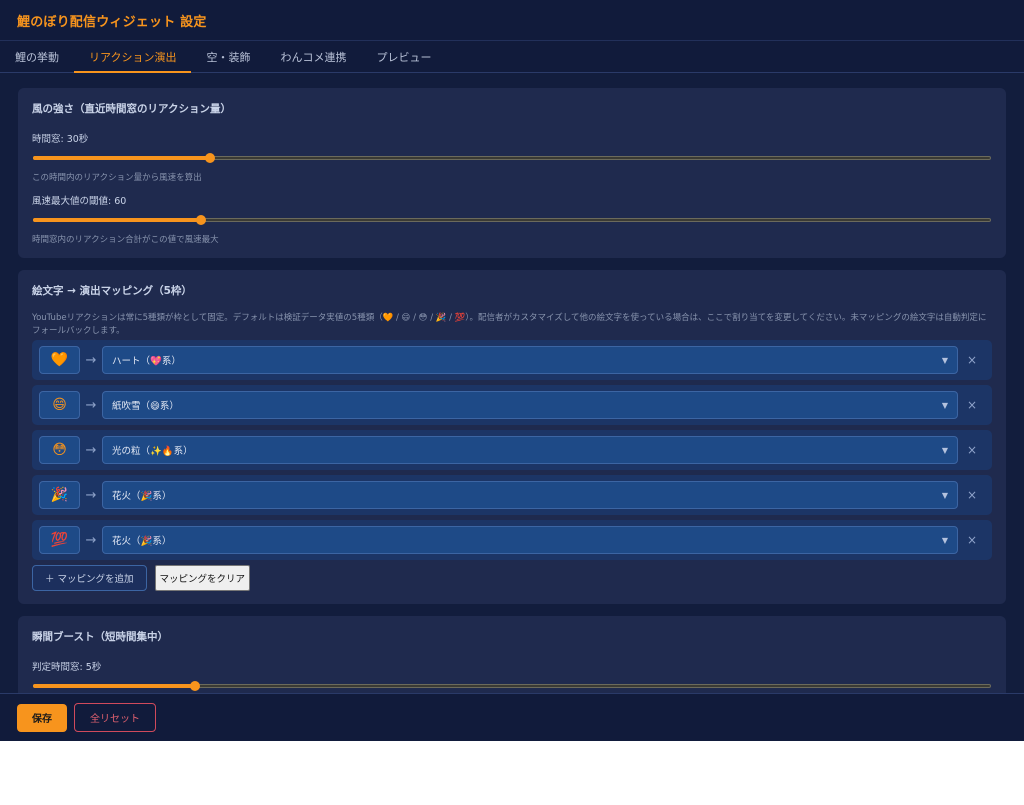  Describe the element at coordinates (313, 56) in the screenshot. I see `tab-onecomme-integration: わんコメ連携` at that location.